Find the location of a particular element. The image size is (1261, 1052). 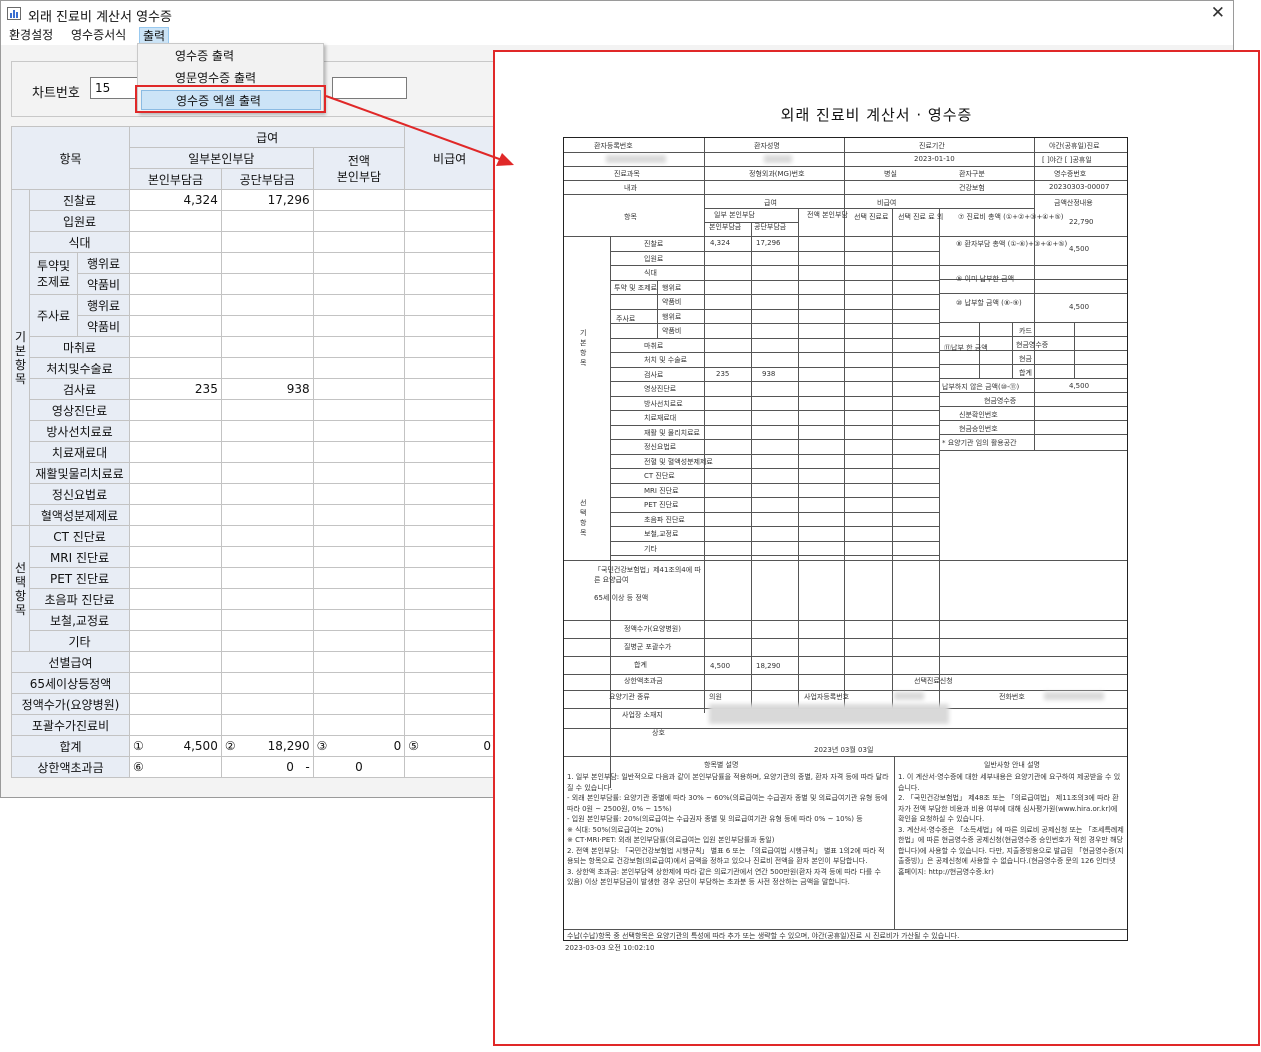

close-icon: ✕ is located at coordinates (1218, 13).